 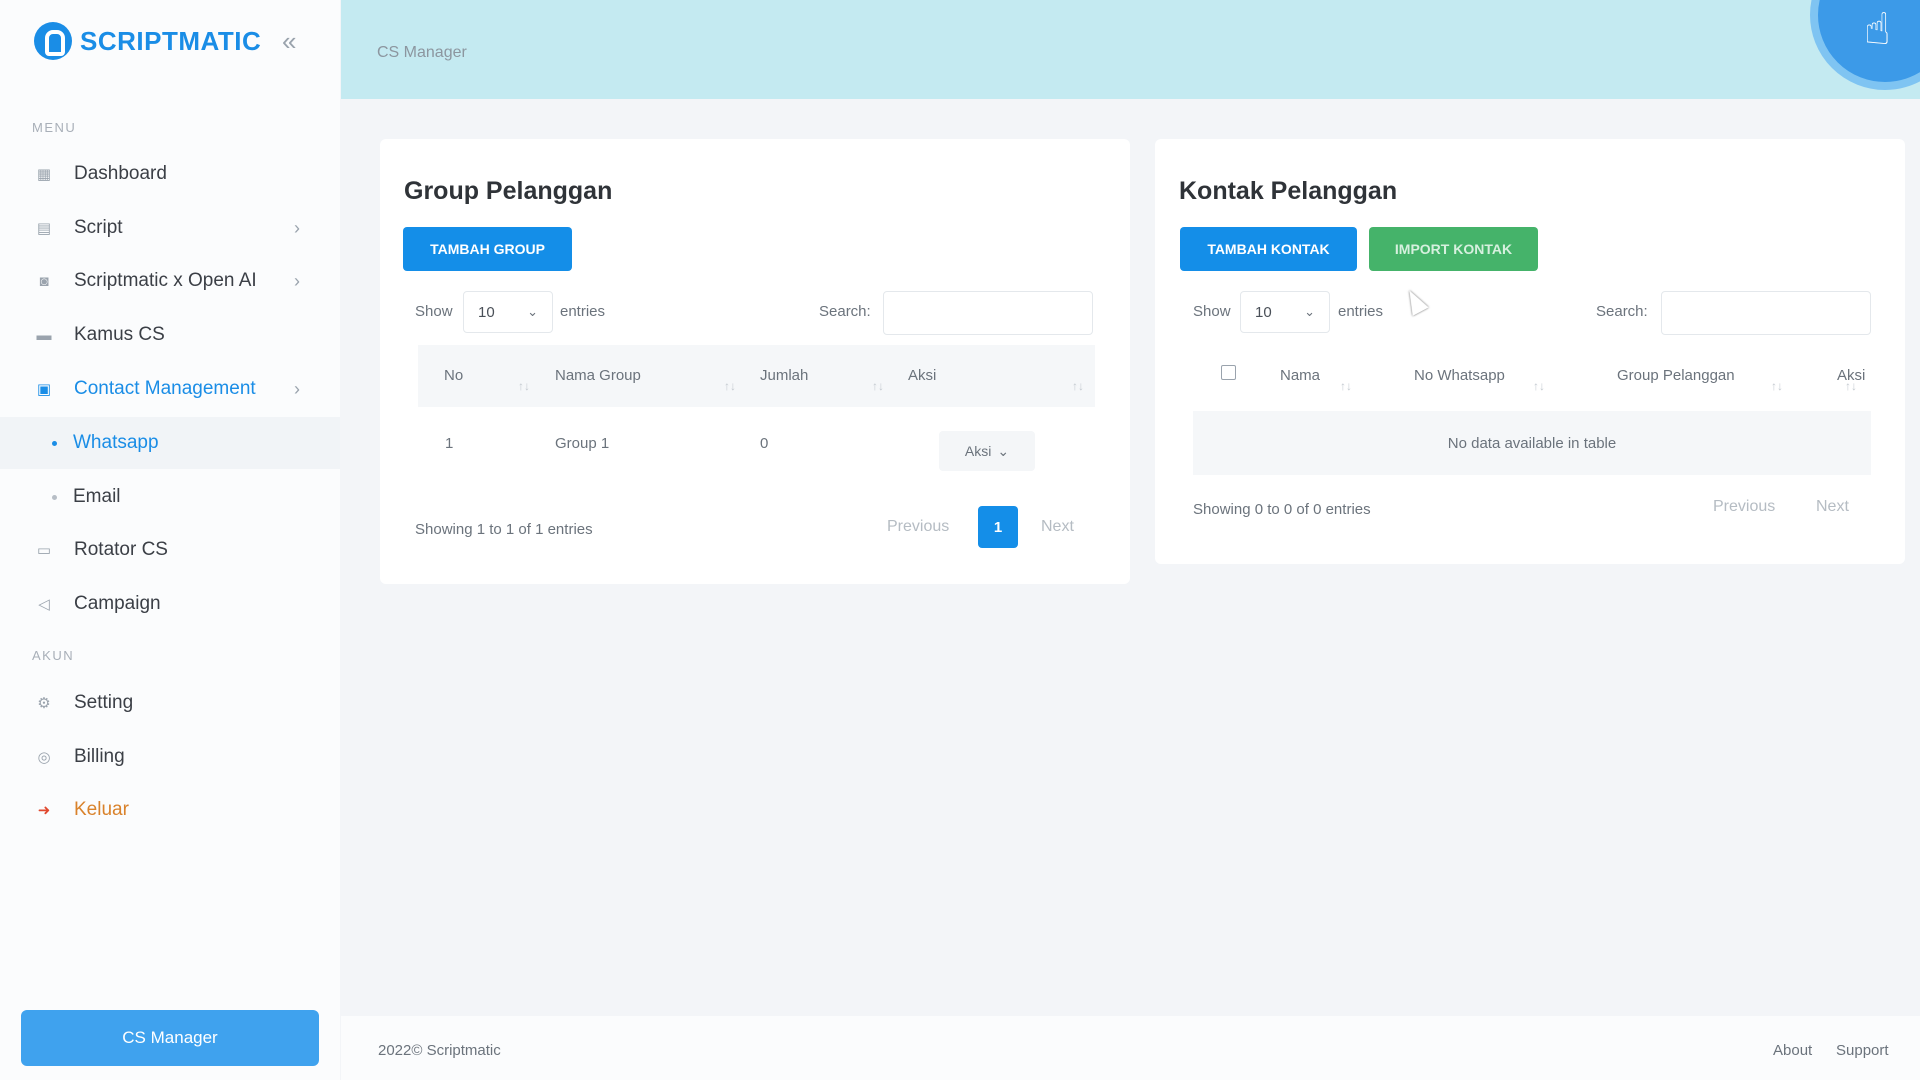 I want to click on footer-about-link: About, so click(x=1792, y=1050).